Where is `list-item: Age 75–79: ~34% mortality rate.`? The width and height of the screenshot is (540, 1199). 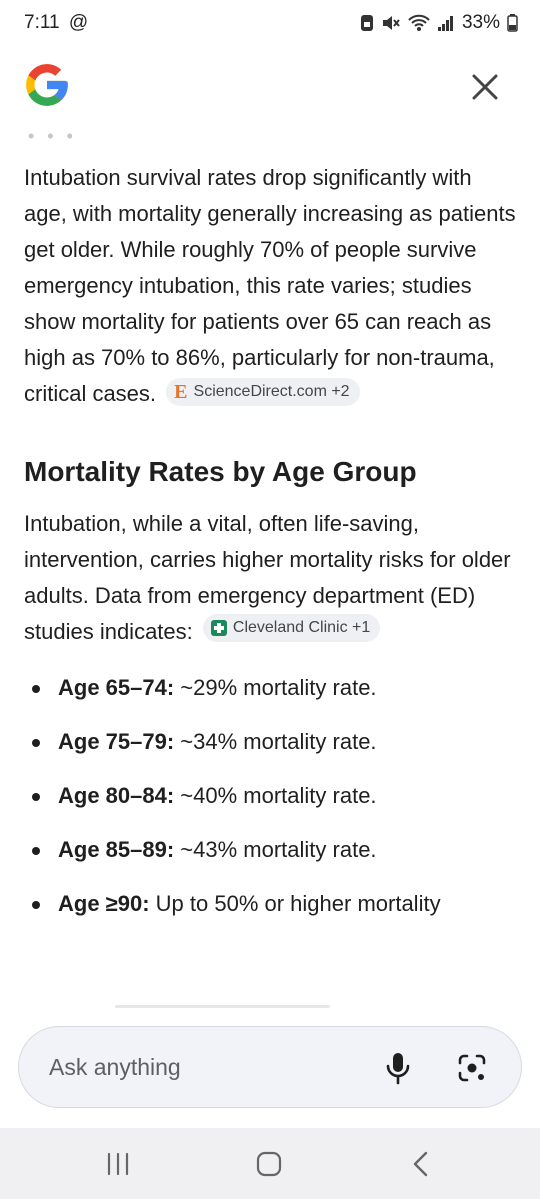 list-item: Age 75–79: ~34% mortality rate. is located at coordinates (270, 742).